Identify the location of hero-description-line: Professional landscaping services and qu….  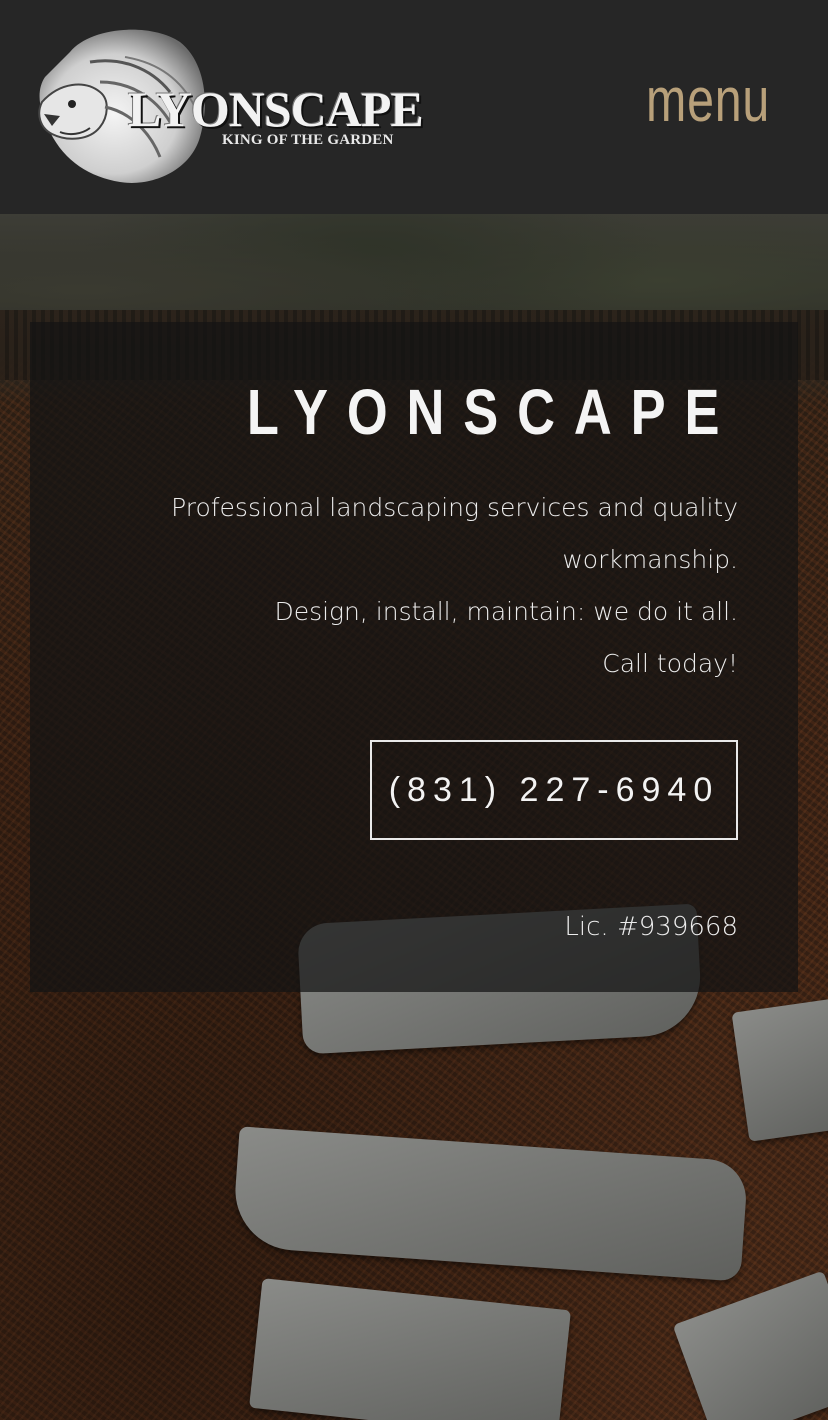
(454, 533).